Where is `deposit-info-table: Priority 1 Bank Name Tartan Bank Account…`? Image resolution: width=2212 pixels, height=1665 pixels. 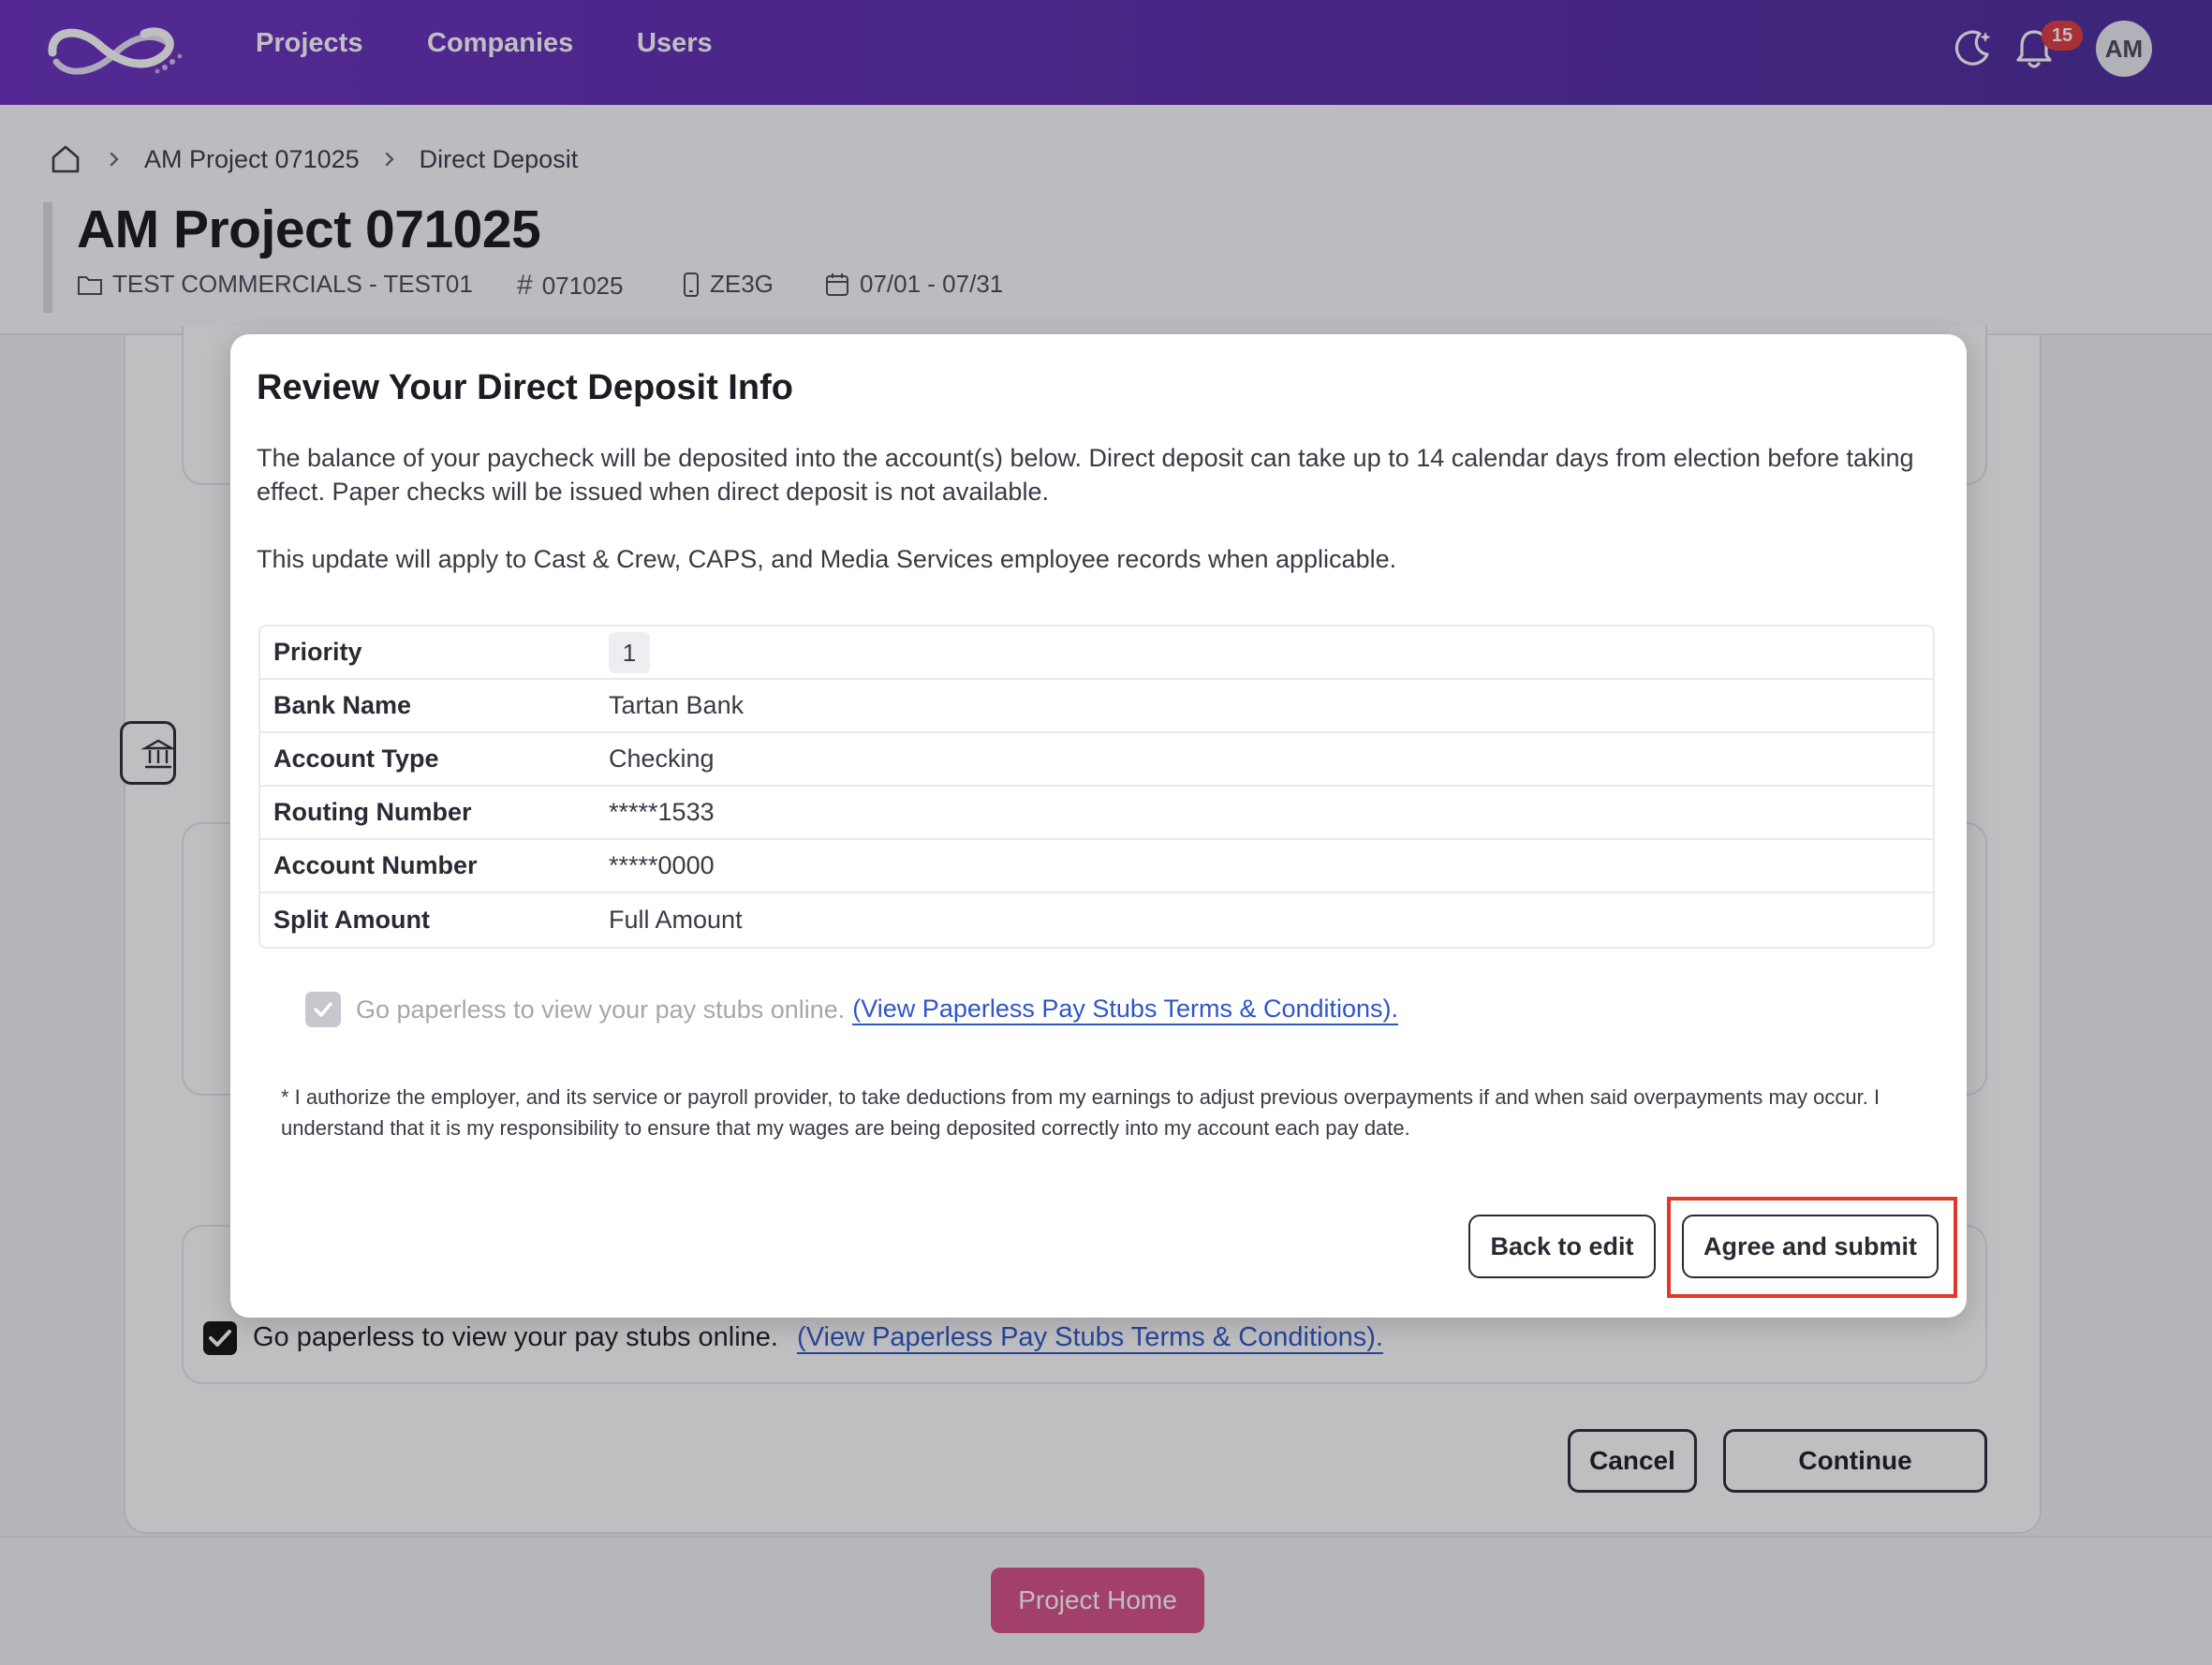 deposit-info-table: Priority 1 Bank Name Tartan Bank Account… is located at coordinates (1096, 787).